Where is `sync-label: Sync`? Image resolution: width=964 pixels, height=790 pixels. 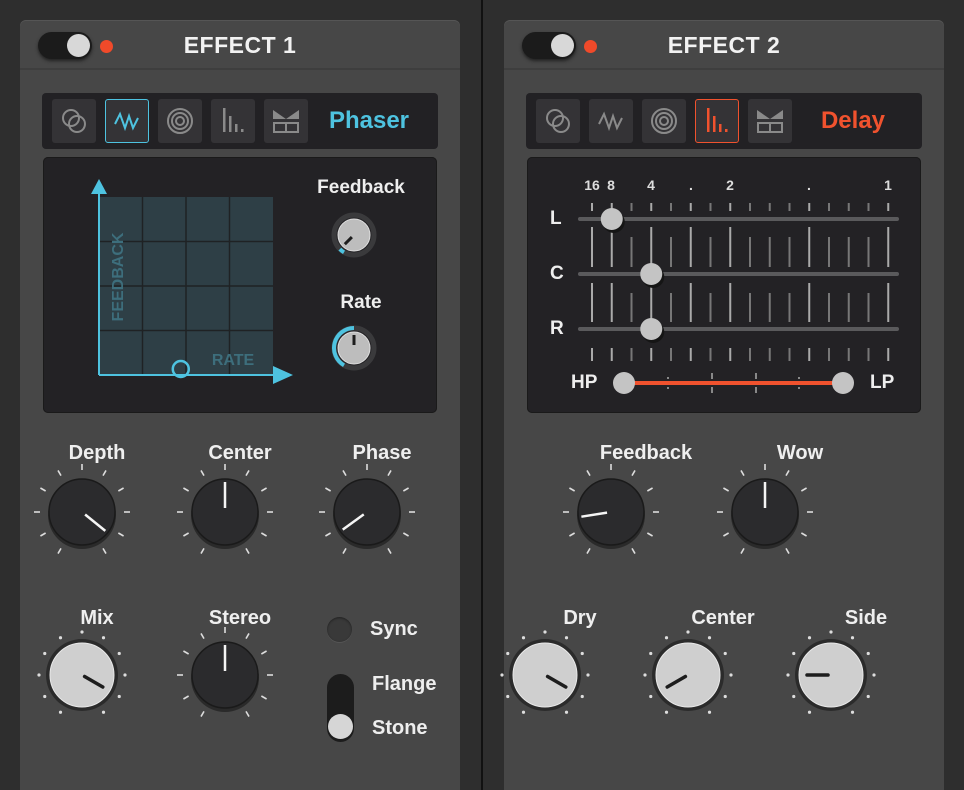 sync-label: Sync is located at coordinates (394, 629).